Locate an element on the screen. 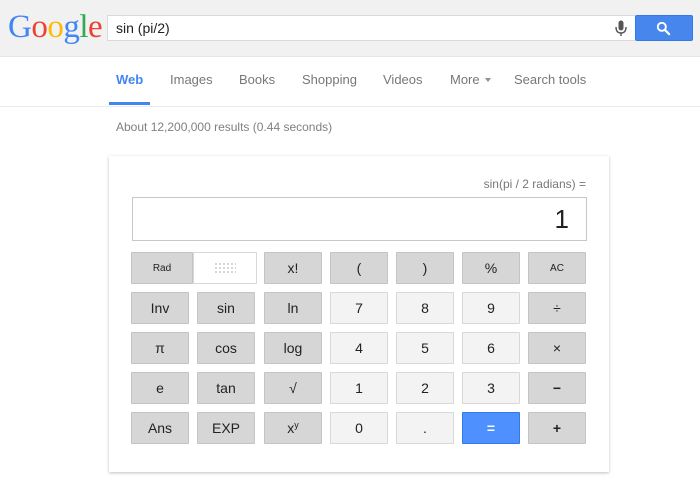 The height and width of the screenshot is (477, 700). result-stats: About 12,200,000 results (0.44 seconds) is located at coordinates (224, 127).